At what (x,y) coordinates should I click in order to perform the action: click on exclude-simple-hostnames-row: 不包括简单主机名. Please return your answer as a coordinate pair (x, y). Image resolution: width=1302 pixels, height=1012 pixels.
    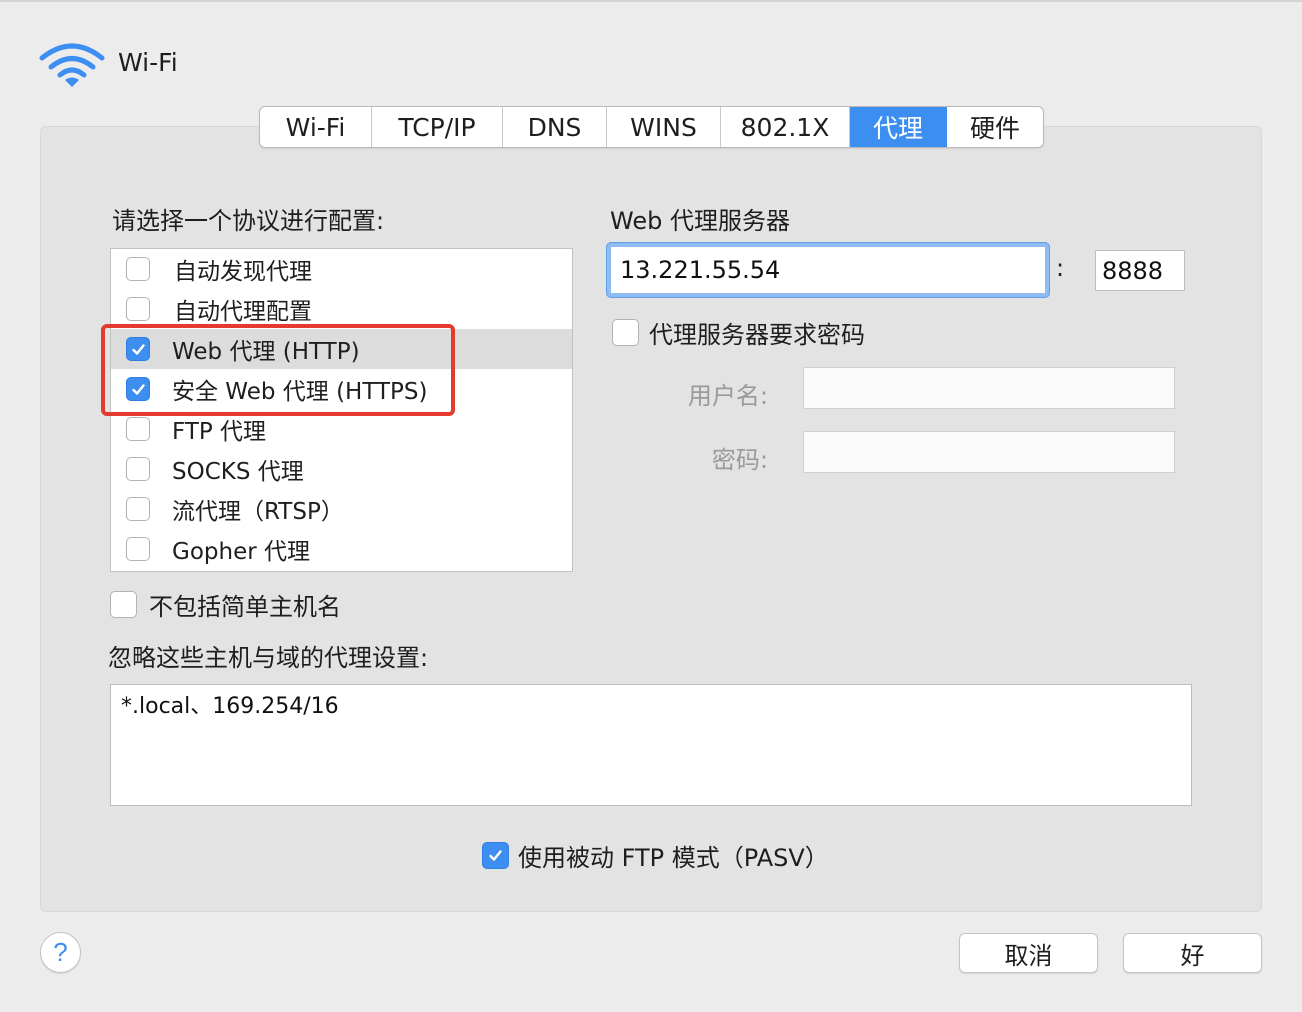
    Looking at the image, I should click on (225, 604).